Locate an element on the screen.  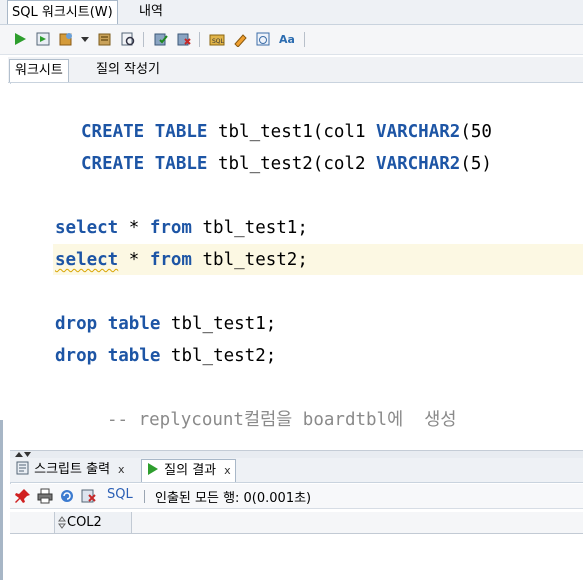
result-tab-bar: 스크립트 출력 x 질의 결과 x is located at coordinates (296, 470).